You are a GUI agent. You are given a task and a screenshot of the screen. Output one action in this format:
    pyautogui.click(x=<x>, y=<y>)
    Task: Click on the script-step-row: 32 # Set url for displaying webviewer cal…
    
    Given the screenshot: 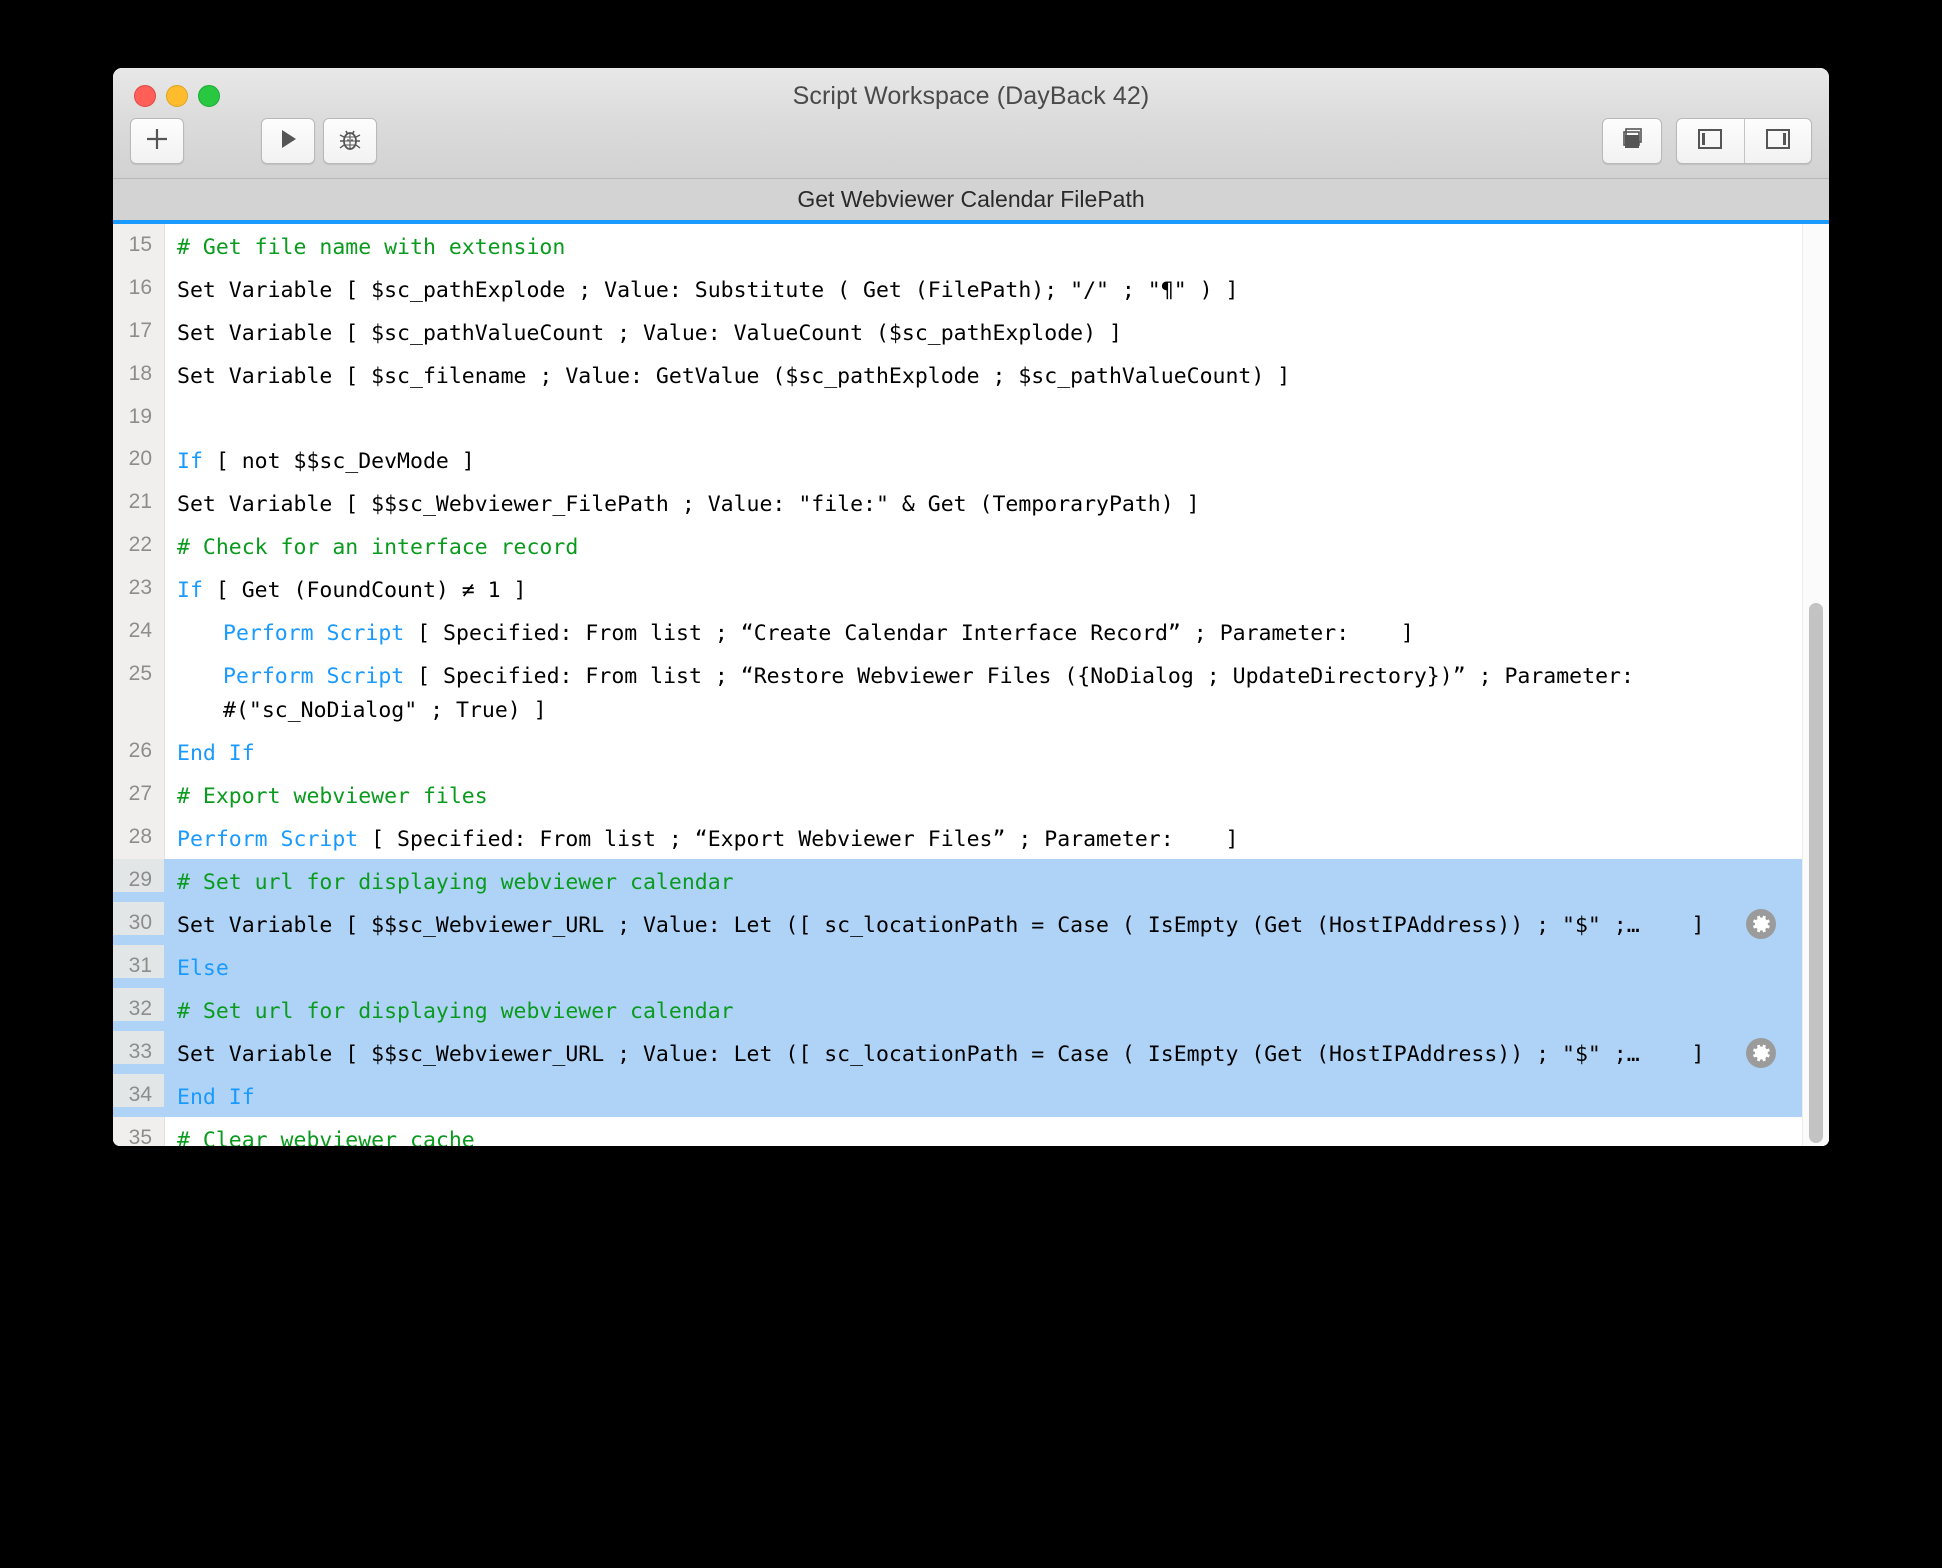 What is the action you would take?
    pyautogui.click(x=971, y=1009)
    